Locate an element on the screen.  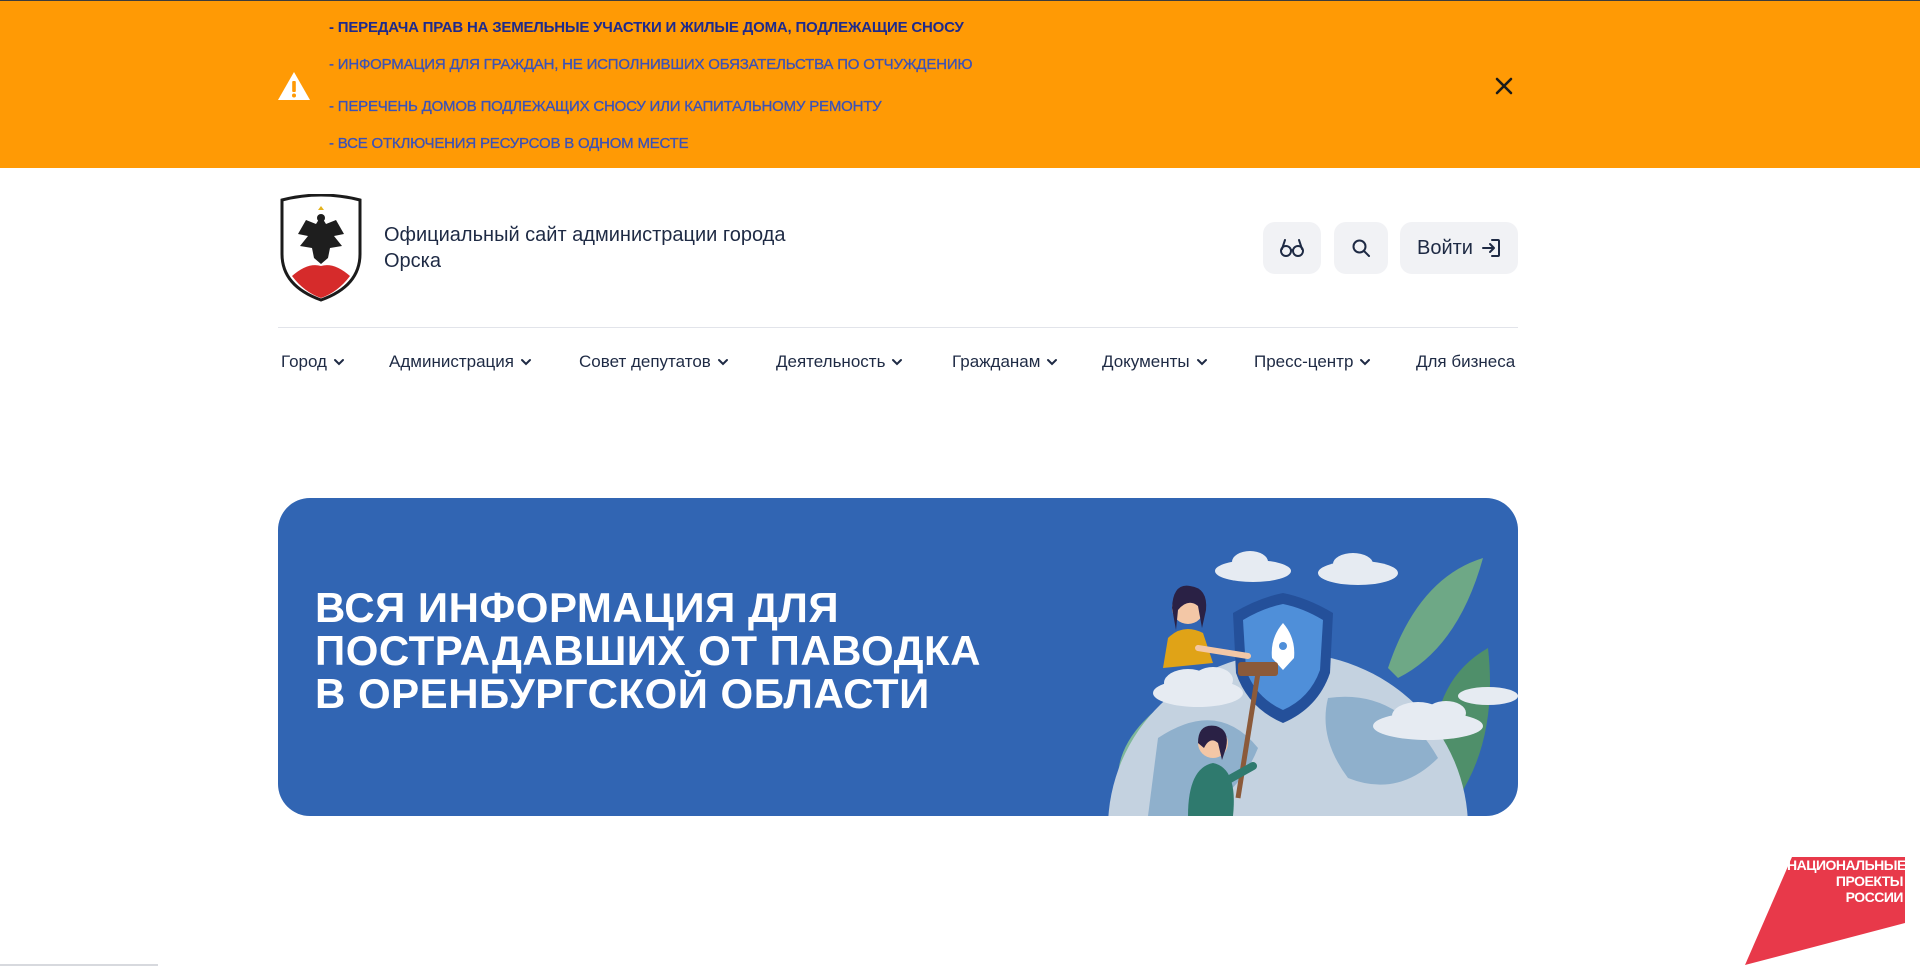
alert-link-outages: - ВСЕ ОТКЛЮЧЕНИЯ РЕСУРСОВ В ОДНОМ МЕСТЕ is located at coordinates (509, 143).